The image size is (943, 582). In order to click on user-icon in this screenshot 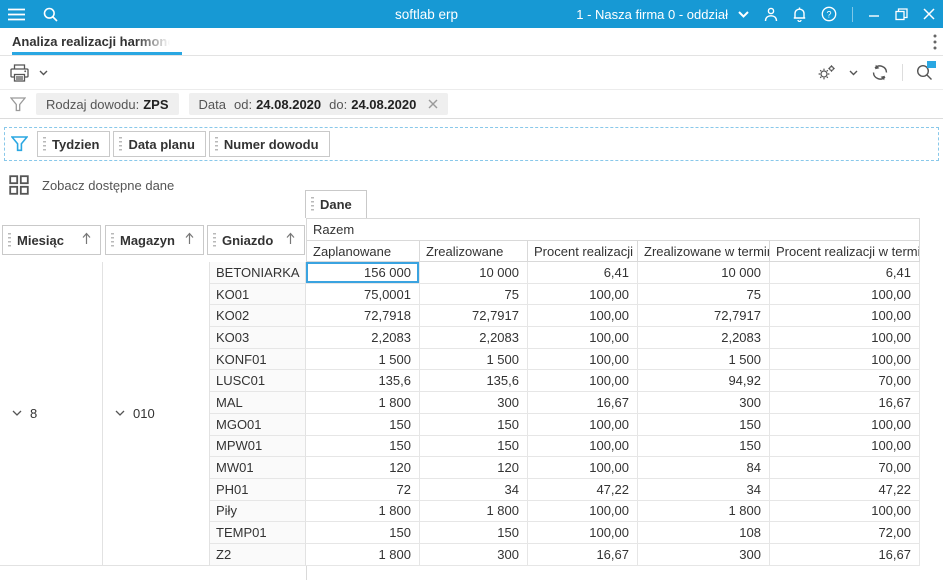, I will do `click(771, 14)`.